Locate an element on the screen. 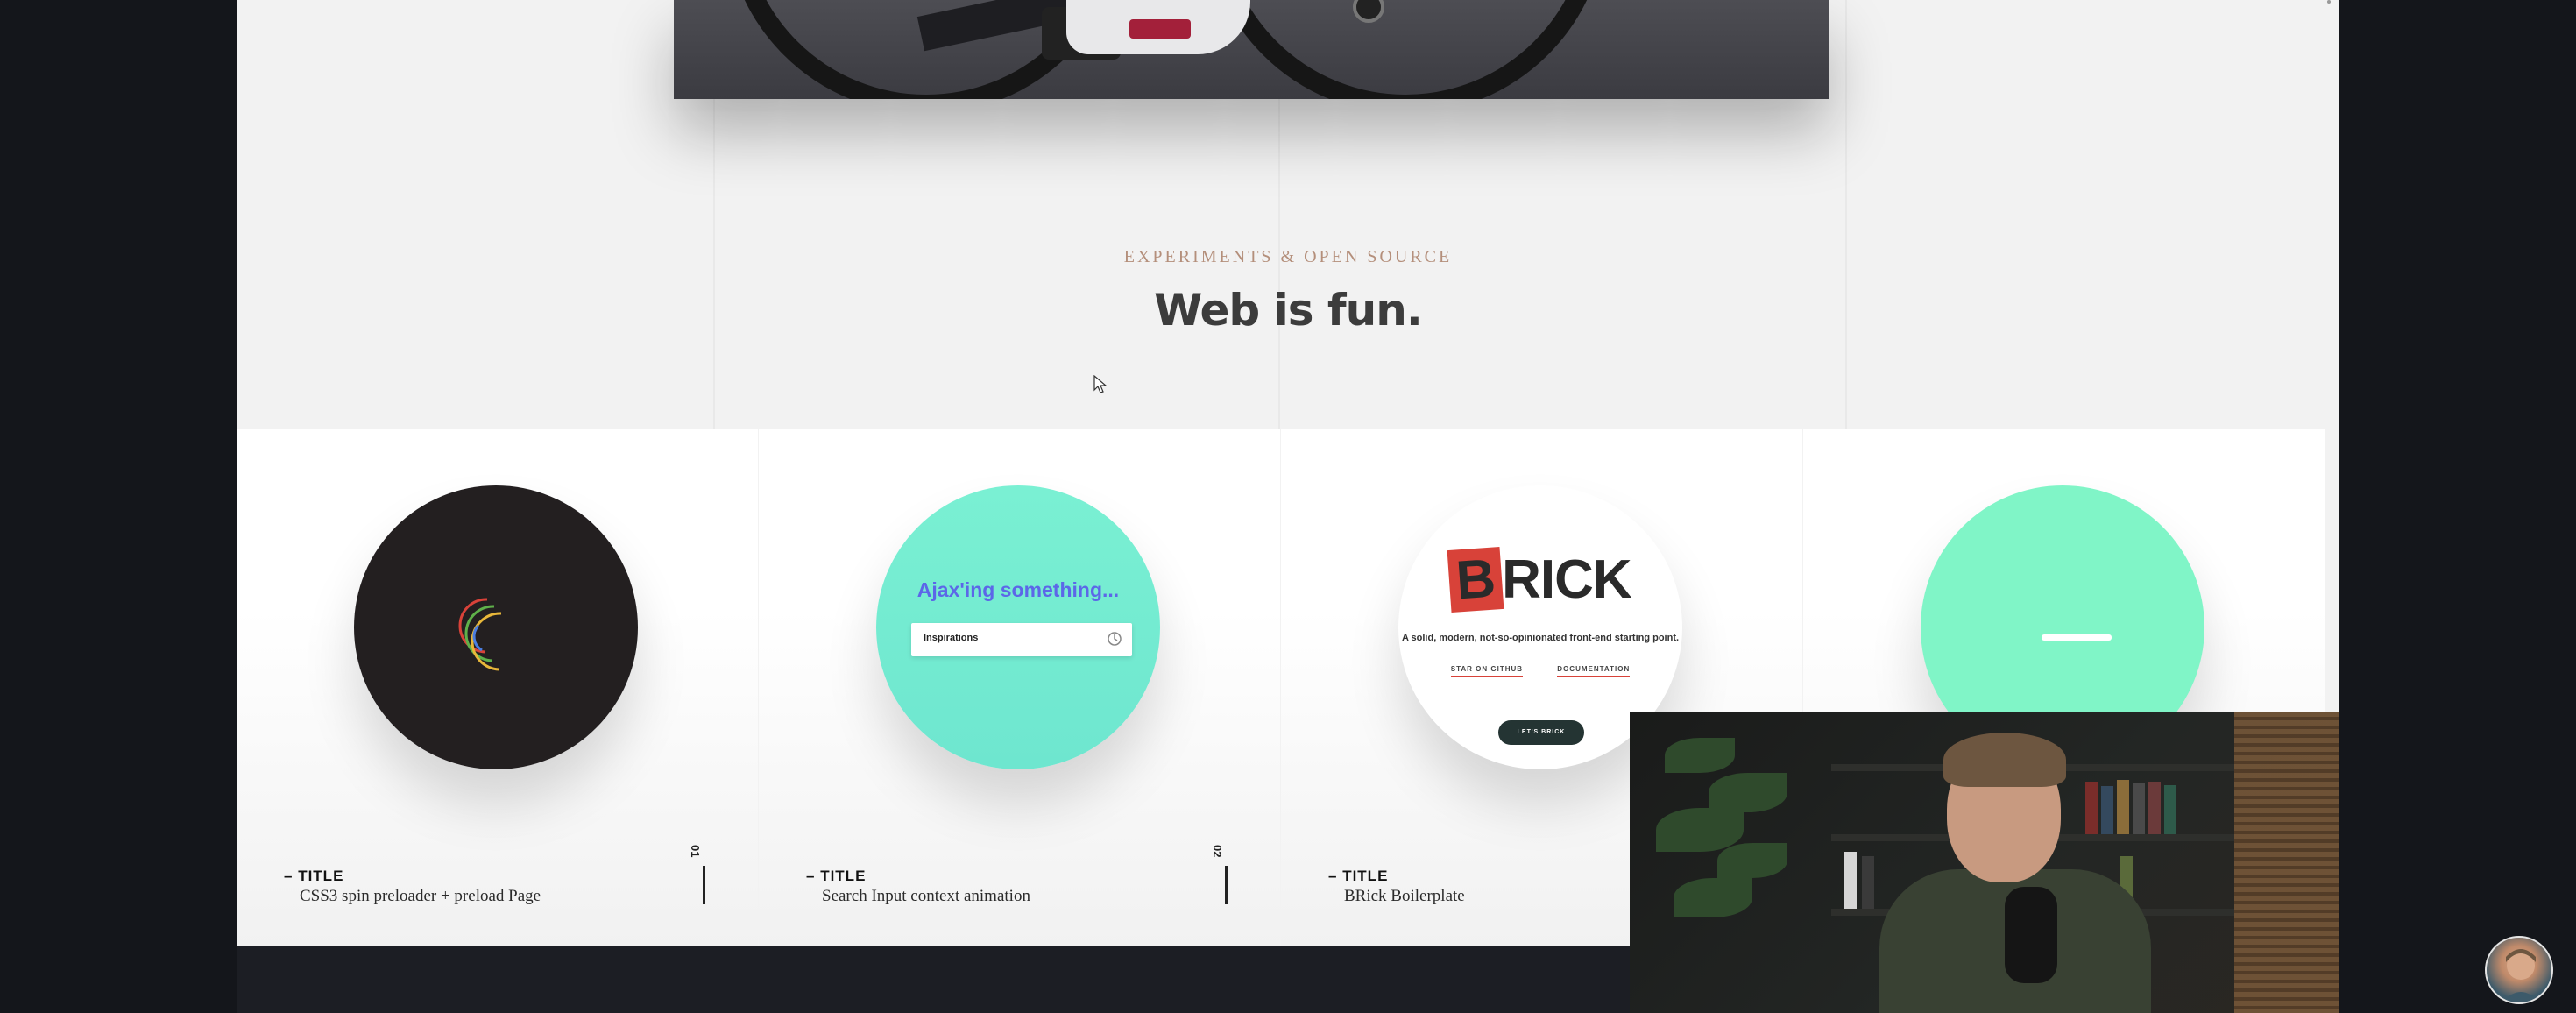 This screenshot has width=2576, height=1013. demo-search-input: Inspirations is located at coordinates (1021, 640).